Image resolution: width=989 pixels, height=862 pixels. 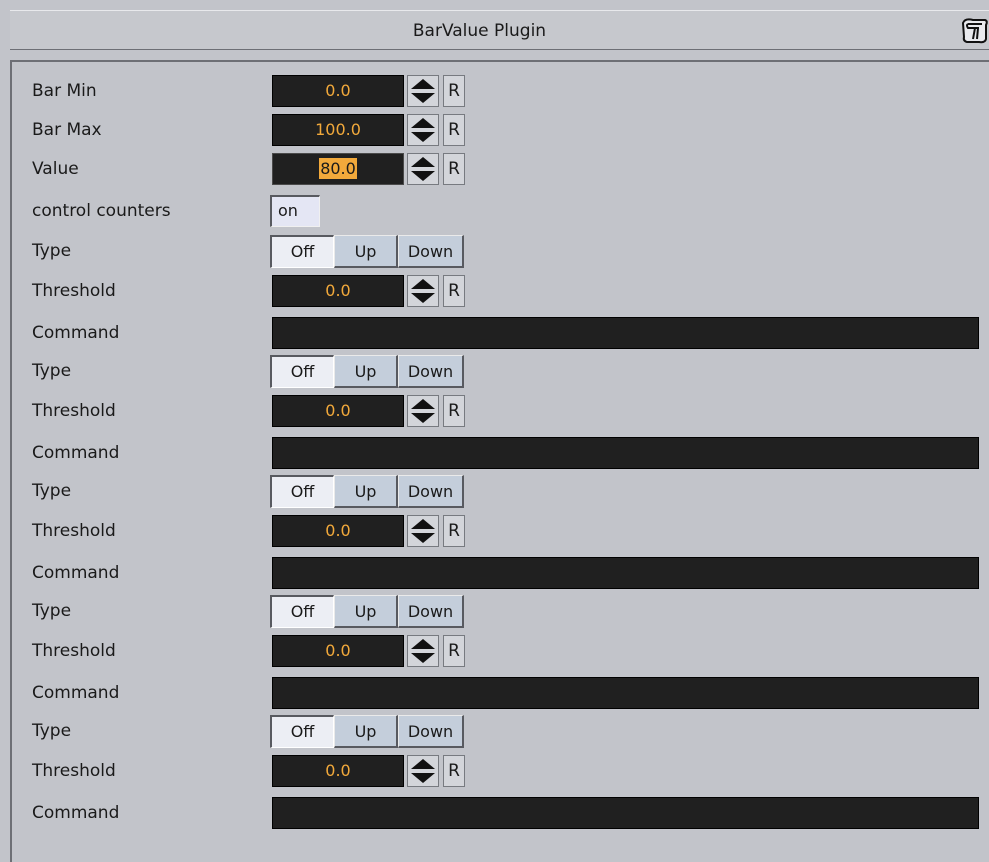 What do you see at coordinates (338, 130) in the screenshot?
I see `bar-max-input: 100.0` at bounding box center [338, 130].